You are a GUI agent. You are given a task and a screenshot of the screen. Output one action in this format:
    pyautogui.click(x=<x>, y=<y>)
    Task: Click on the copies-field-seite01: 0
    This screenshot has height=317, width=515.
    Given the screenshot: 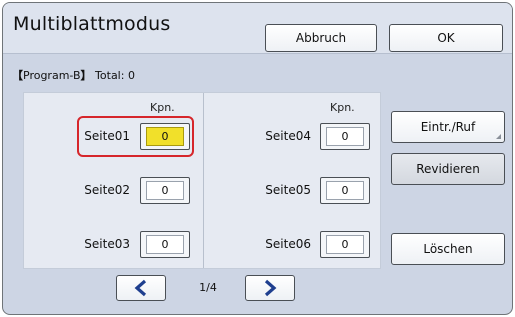 What is the action you would take?
    pyautogui.click(x=165, y=136)
    